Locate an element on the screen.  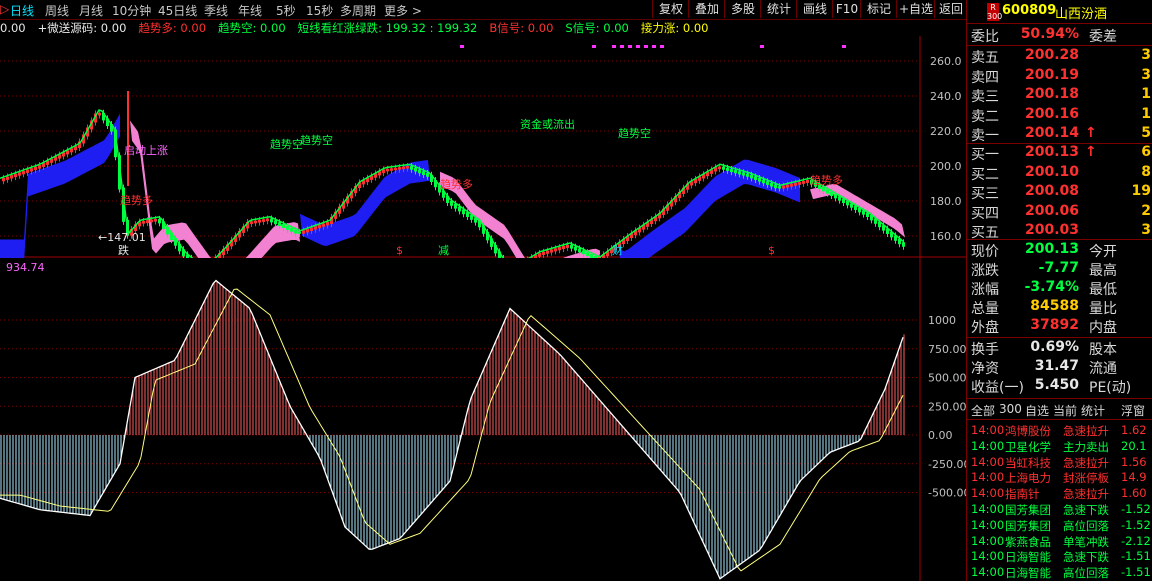
indicator-item: B信号: 0.00 is located at coordinates (521, 28).